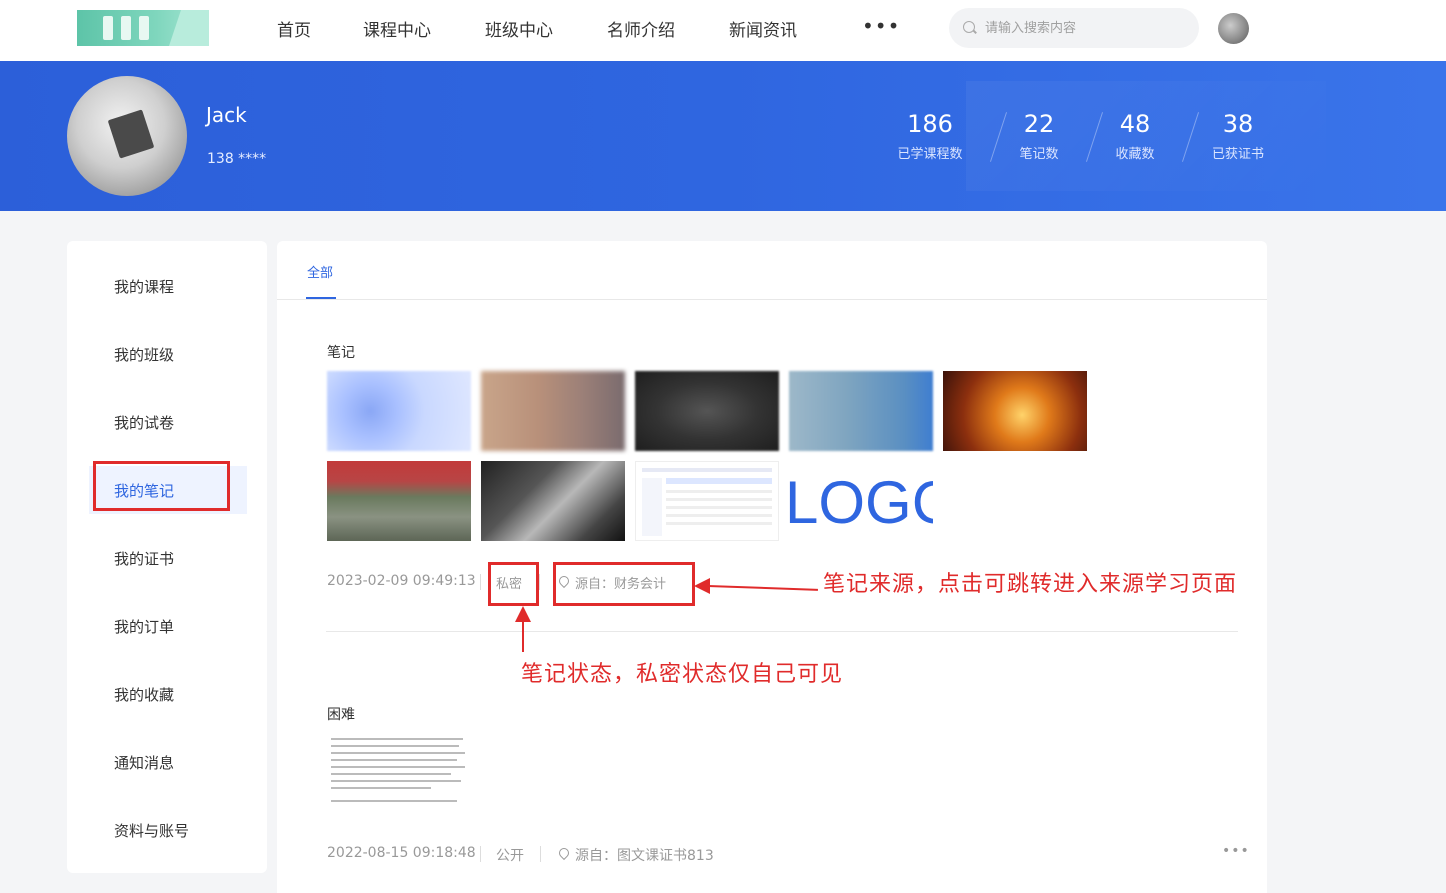 This screenshot has height=893, width=1446. What do you see at coordinates (189, 28) in the screenshot?
I see `logo-slant` at bounding box center [189, 28].